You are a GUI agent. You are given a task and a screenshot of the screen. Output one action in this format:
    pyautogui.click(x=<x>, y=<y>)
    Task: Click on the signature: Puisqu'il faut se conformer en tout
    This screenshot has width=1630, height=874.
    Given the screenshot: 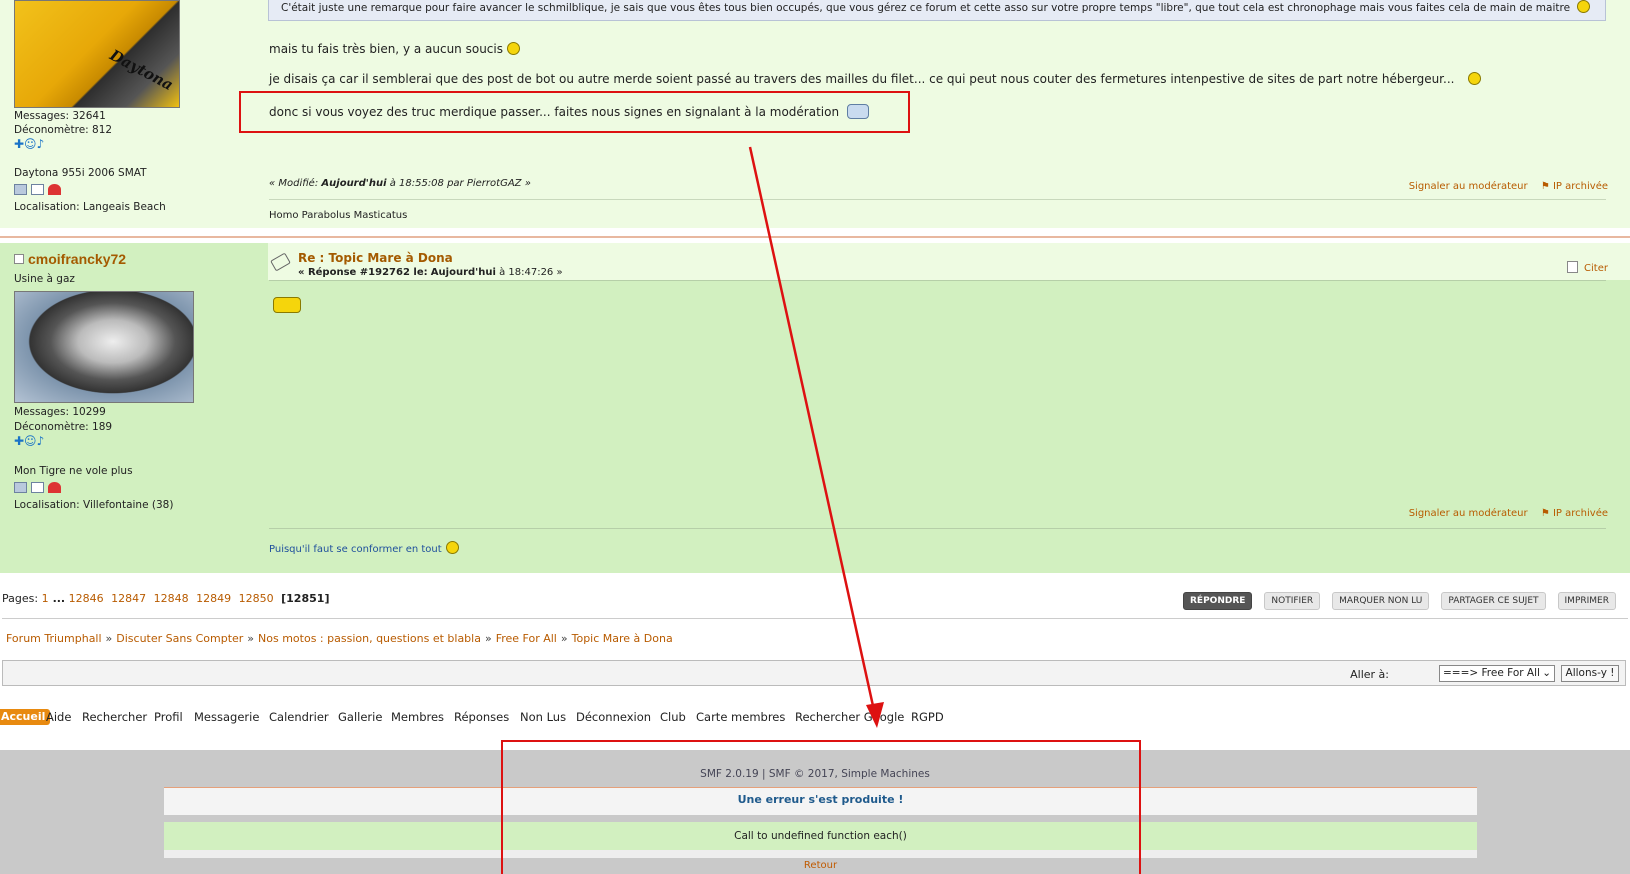 What is the action you would take?
    pyautogui.click(x=364, y=548)
    